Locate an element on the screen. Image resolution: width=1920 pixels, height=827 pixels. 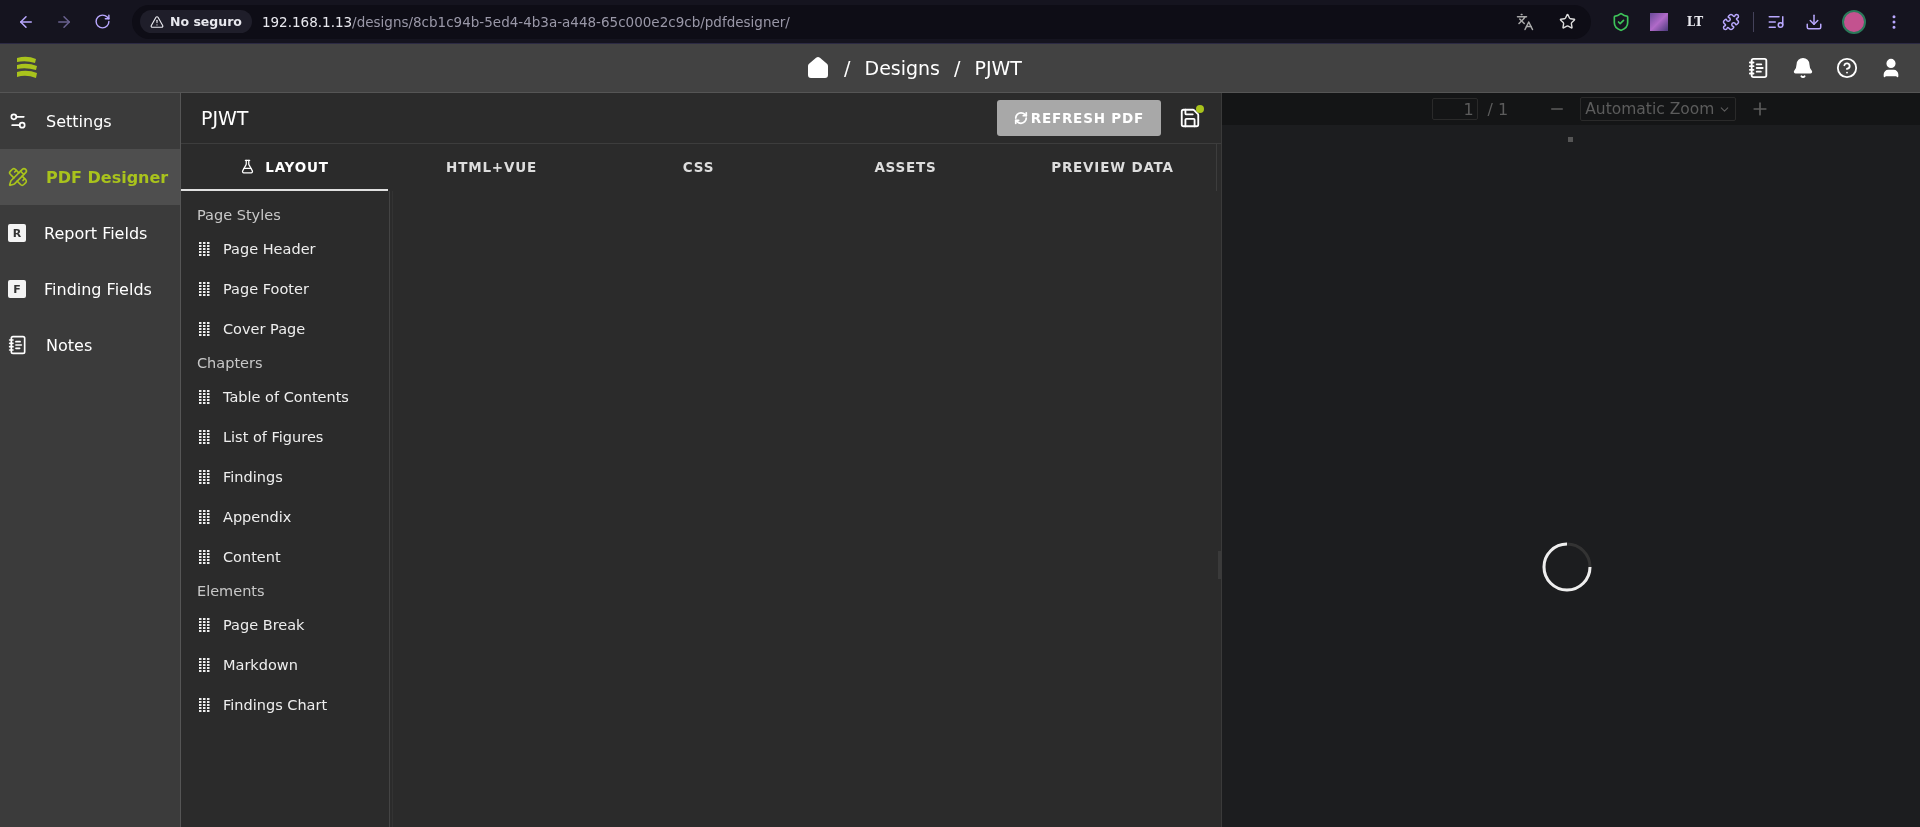
blurred-extension-icon is located at coordinates (1659, 21).